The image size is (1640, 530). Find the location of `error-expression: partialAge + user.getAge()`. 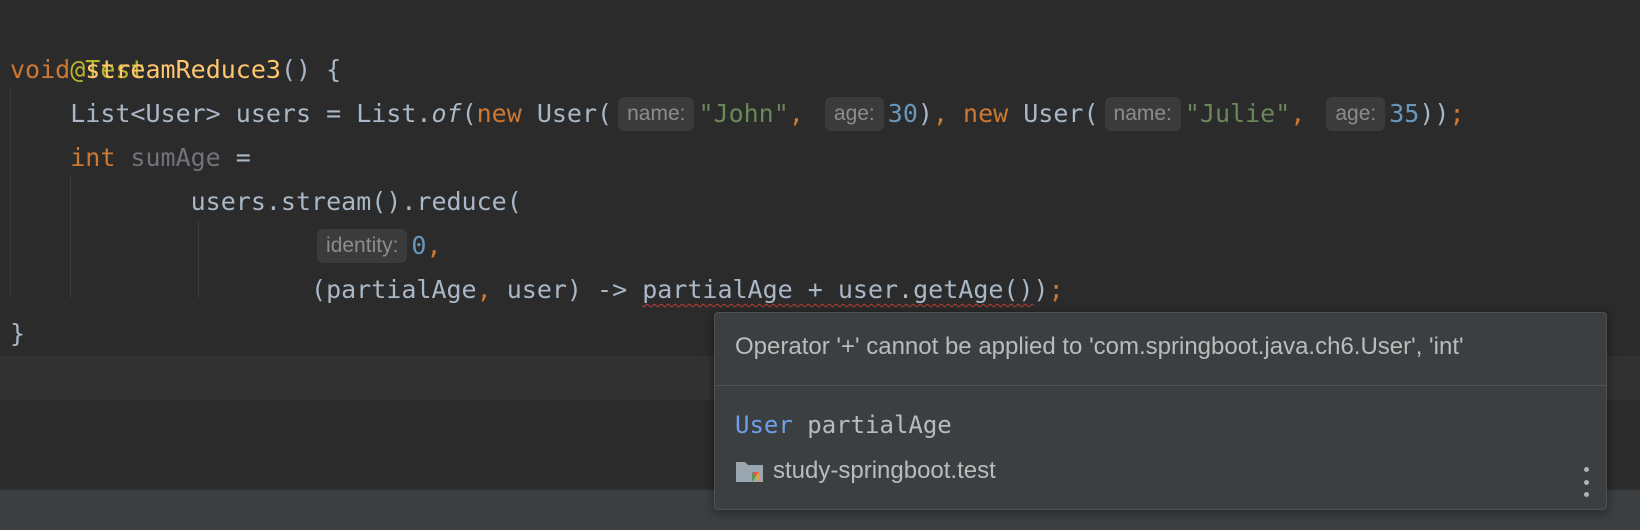

error-expression: partialAge + user.getAge() is located at coordinates (837, 289).